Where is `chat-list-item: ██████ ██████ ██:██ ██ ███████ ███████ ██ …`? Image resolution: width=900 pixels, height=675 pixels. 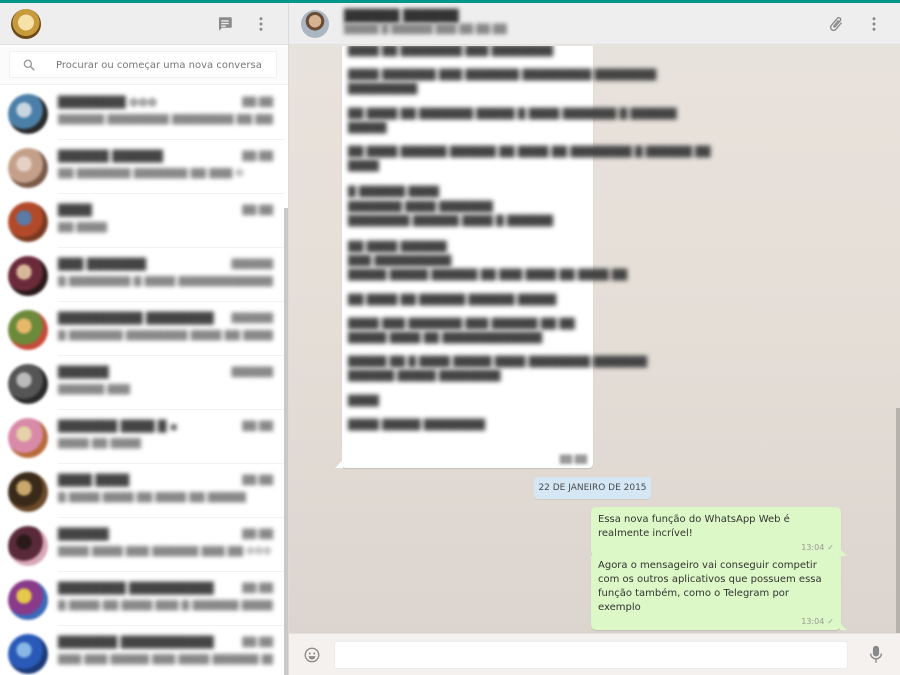
chat-list-item: ██████ ██████ ██:██ ██ ███████ ███████ ██ … is located at coordinates (142, 167).